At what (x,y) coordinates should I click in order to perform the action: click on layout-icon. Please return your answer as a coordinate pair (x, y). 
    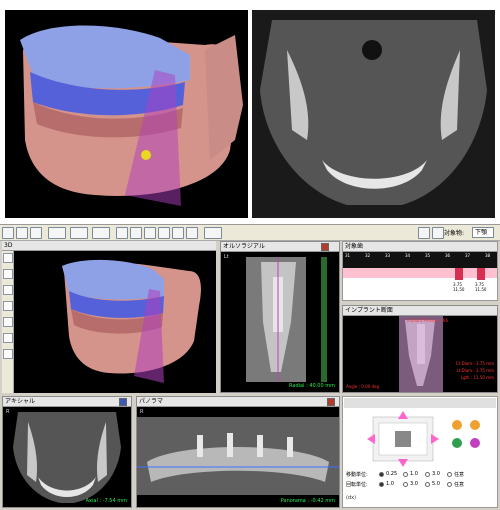
    Looking at the image, I should click on (178, 233).